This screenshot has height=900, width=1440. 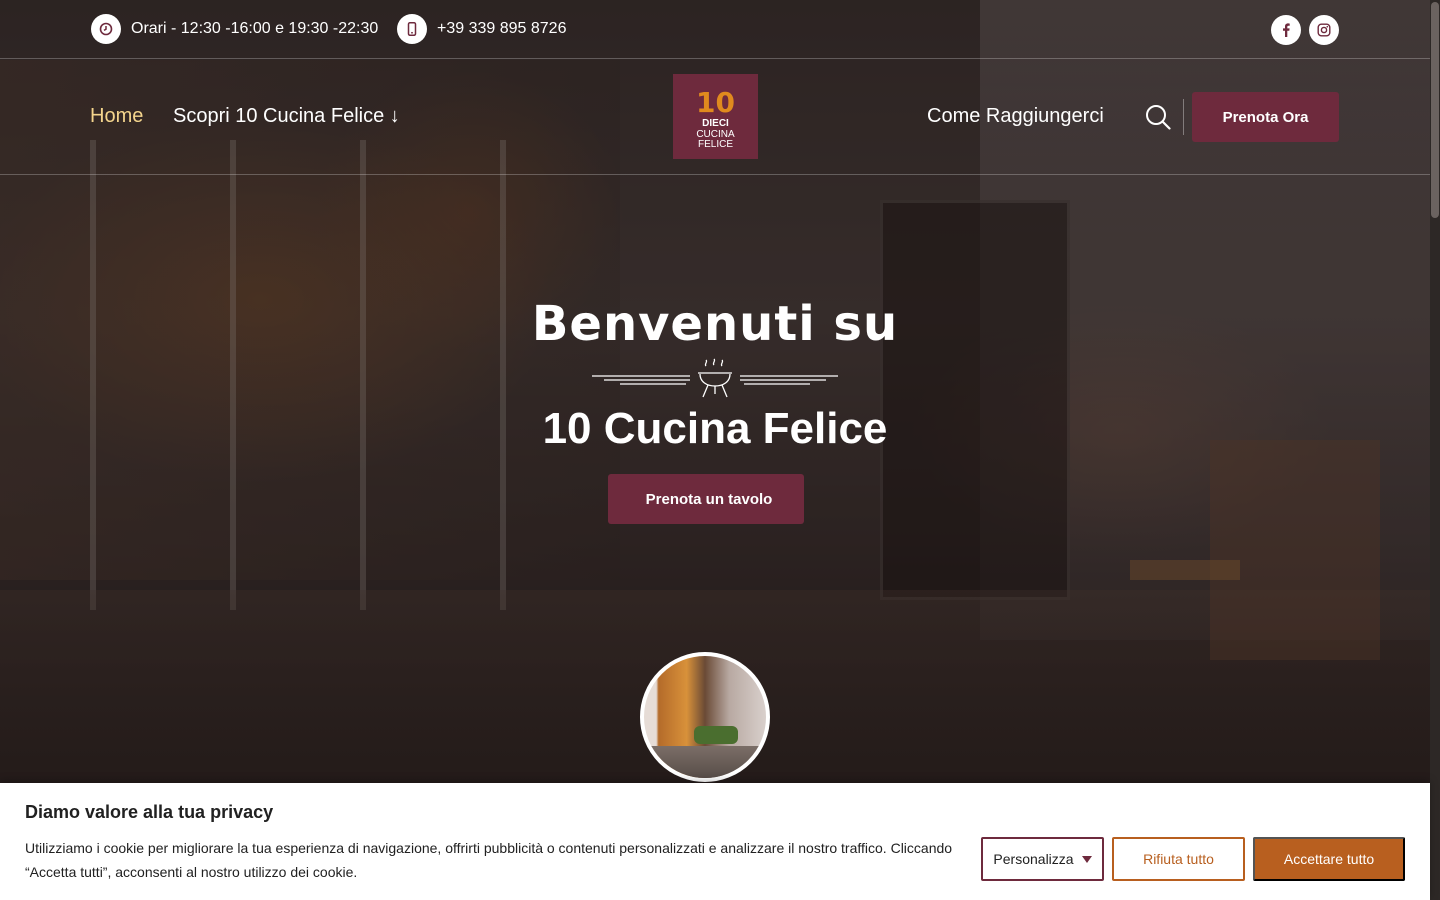 I want to click on phone-contact: +39 339 895 8726, so click(x=481, y=29).